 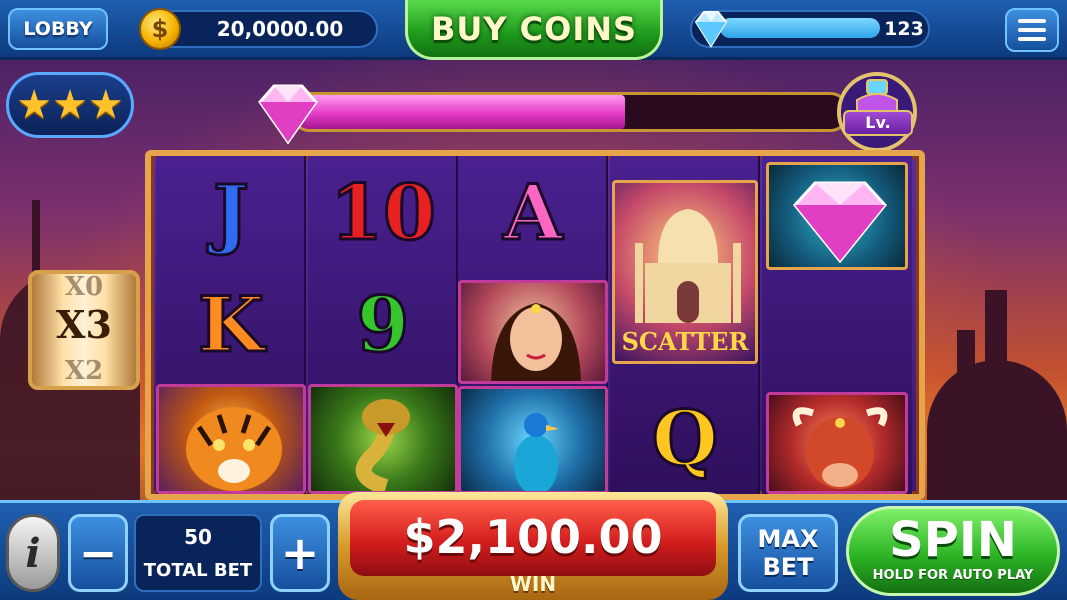 What do you see at coordinates (533, 212) in the screenshot?
I see `symbol-a: A` at bounding box center [533, 212].